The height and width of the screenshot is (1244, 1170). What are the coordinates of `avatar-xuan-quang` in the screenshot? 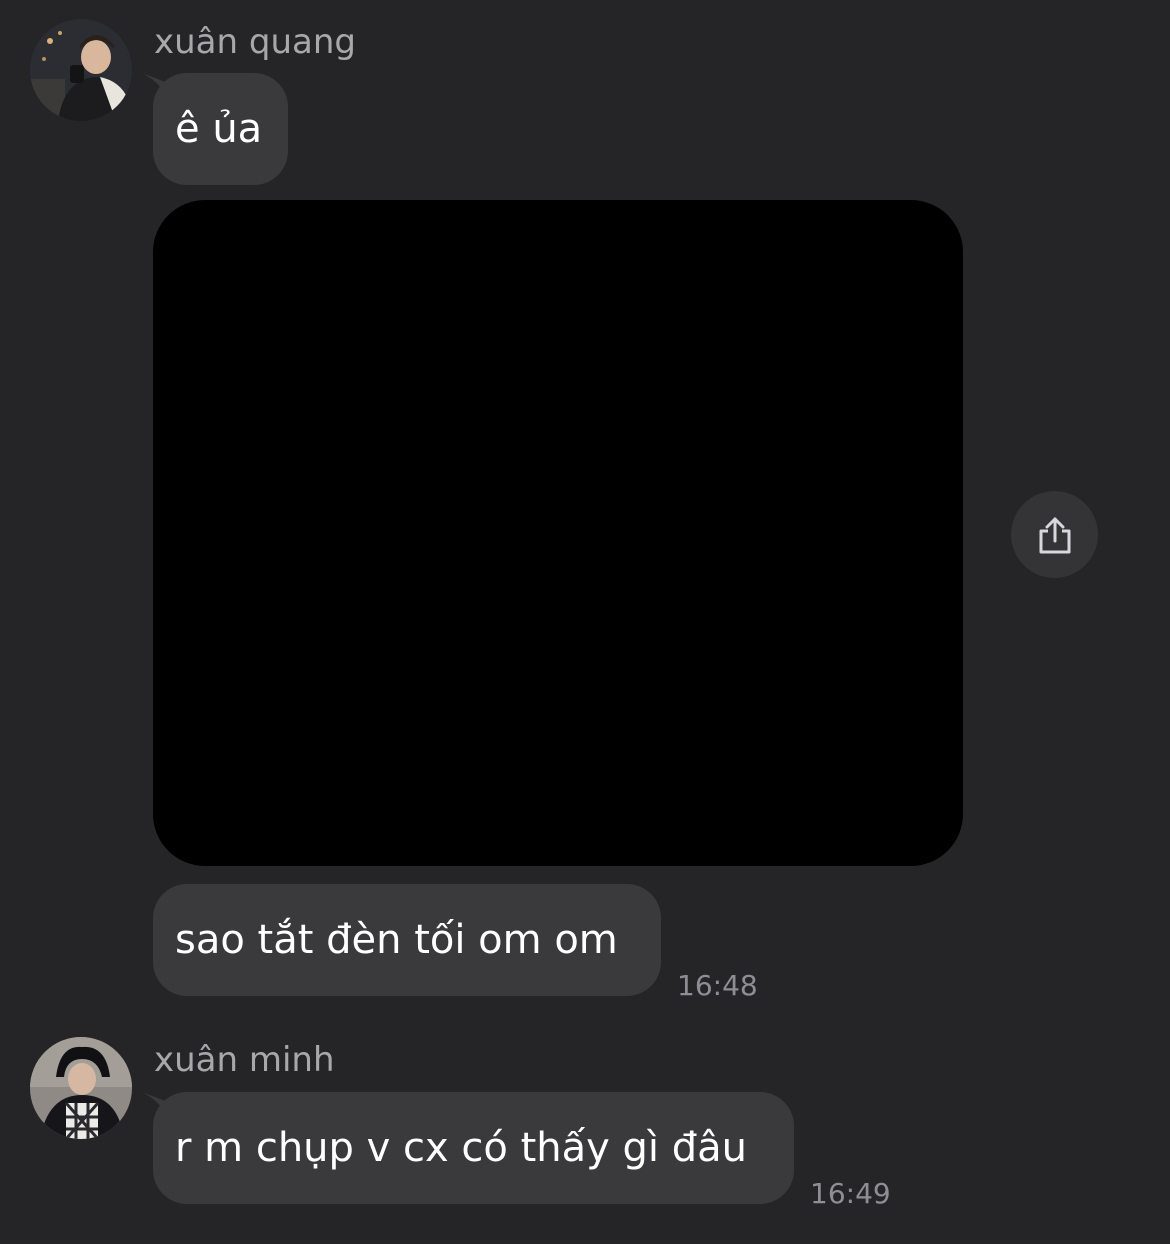 It's located at (81, 70).